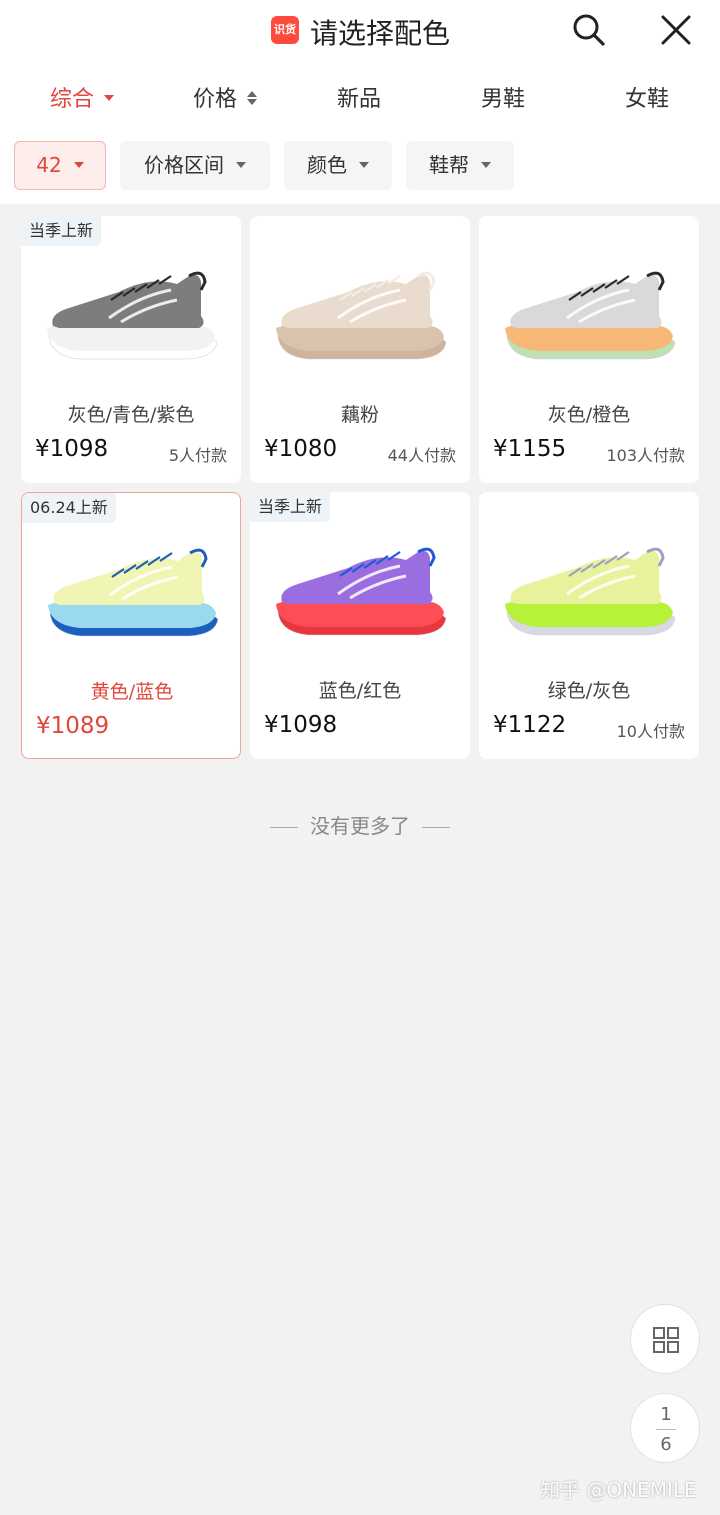 This screenshot has width=720, height=1515. What do you see at coordinates (69, 508) in the screenshot?
I see `new-arrival-tag: 06.24上新` at bounding box center [69, 508].